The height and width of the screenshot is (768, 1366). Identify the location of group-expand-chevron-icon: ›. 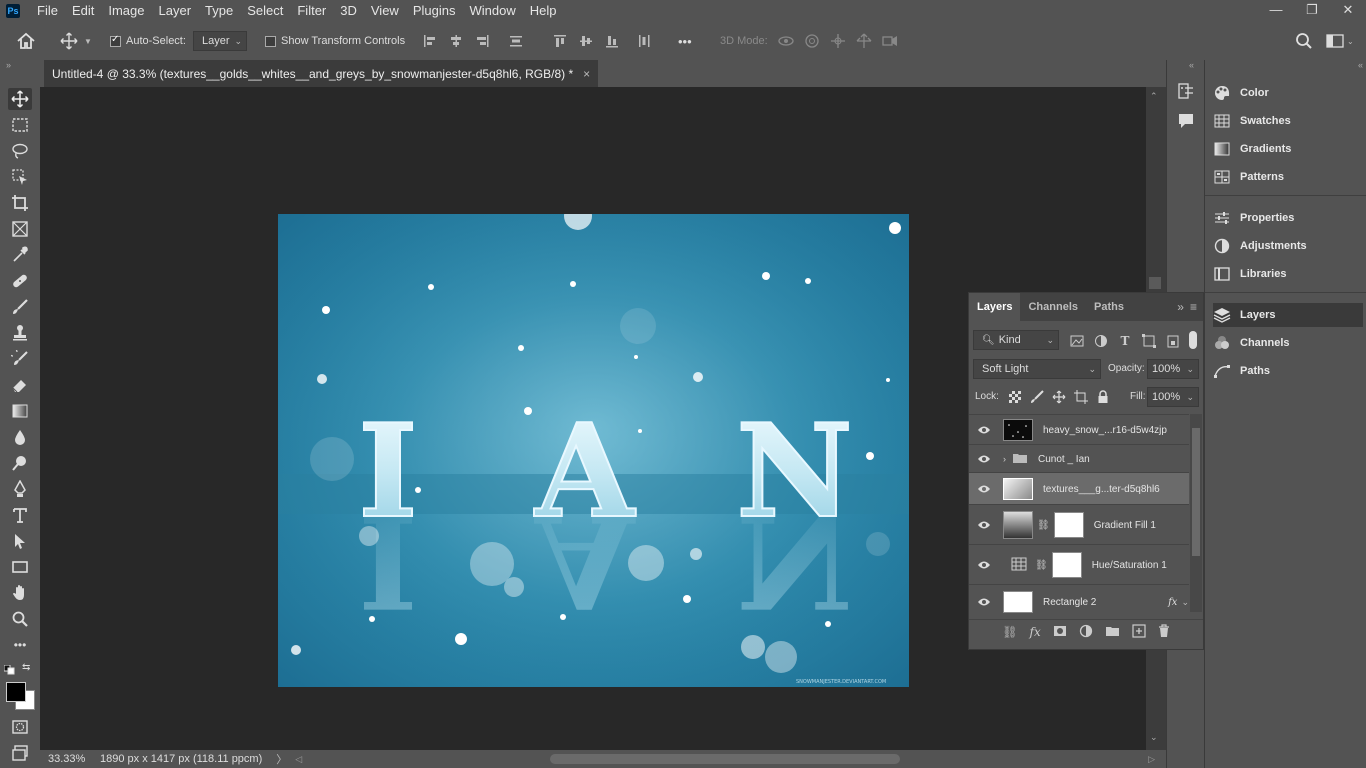
(1004, 459).